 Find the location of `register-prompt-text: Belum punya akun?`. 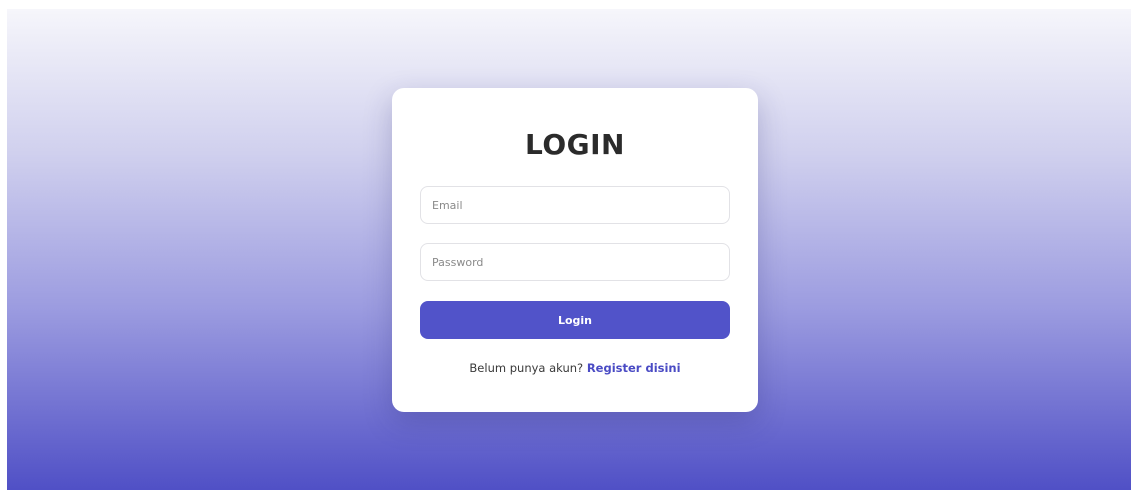

register-prompt-text: Belum punya akun? is located at coordinates (526, 368).